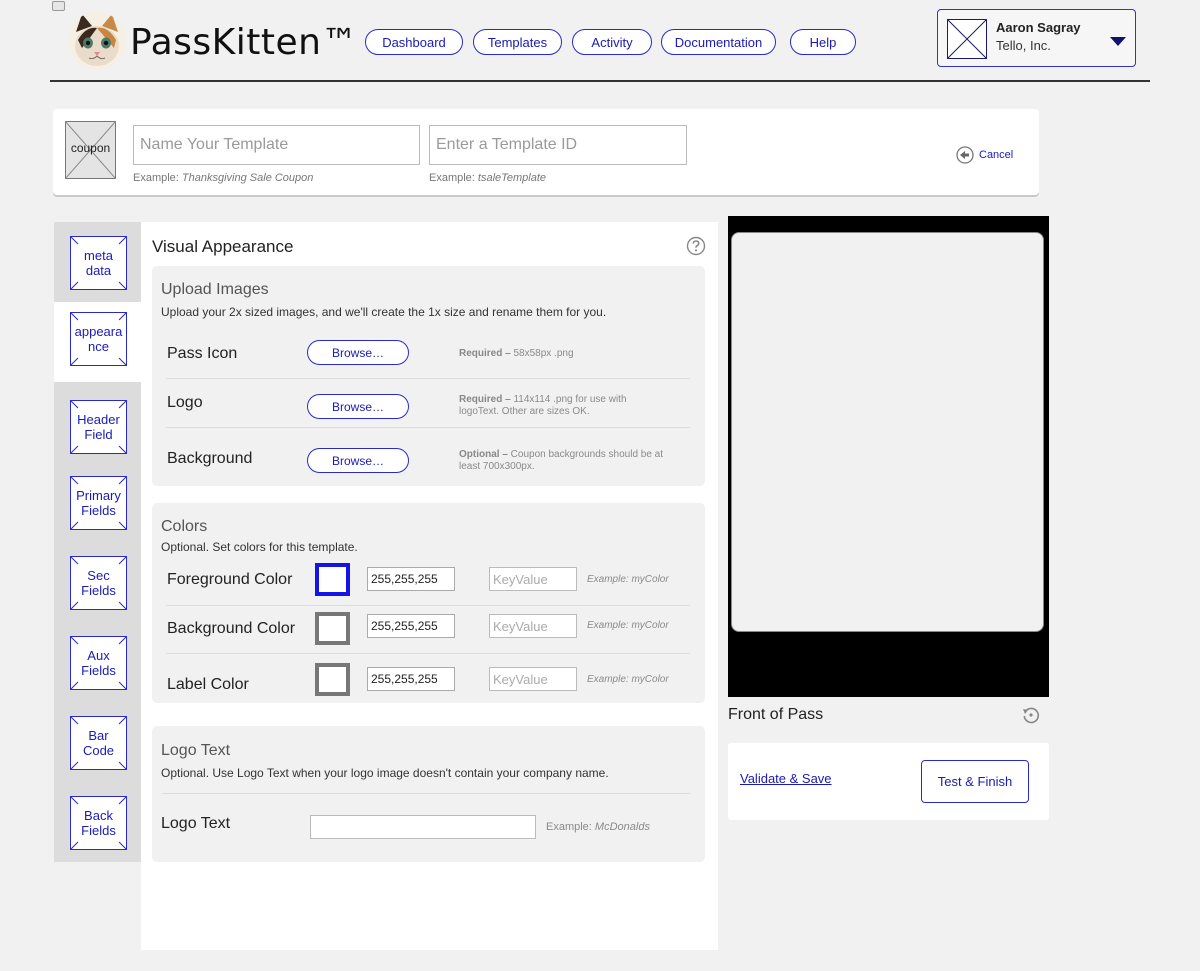 The width and height of the screenshot is (1200, 971). I want to click on section-title: Logo Text, so click(196, 750).